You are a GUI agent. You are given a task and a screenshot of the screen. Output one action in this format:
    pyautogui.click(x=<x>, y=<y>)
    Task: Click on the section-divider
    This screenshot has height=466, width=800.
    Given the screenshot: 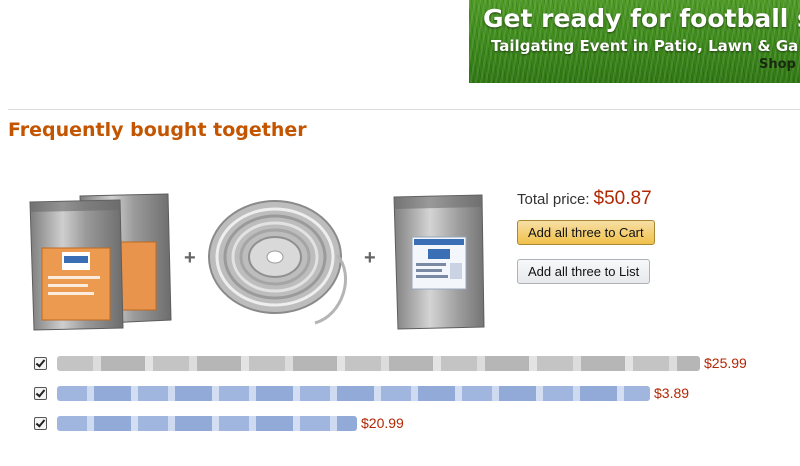 What is the action you would take?
    pyautogui.click(x=404, y=109)
    